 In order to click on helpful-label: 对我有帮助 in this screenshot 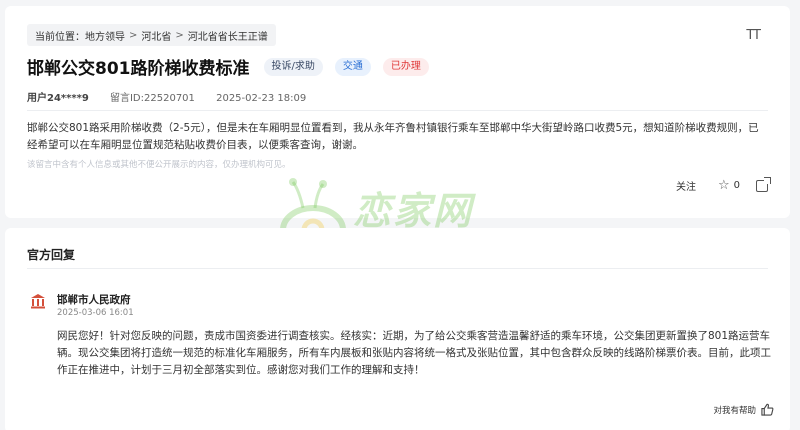, I will do `click(734, 410)`.